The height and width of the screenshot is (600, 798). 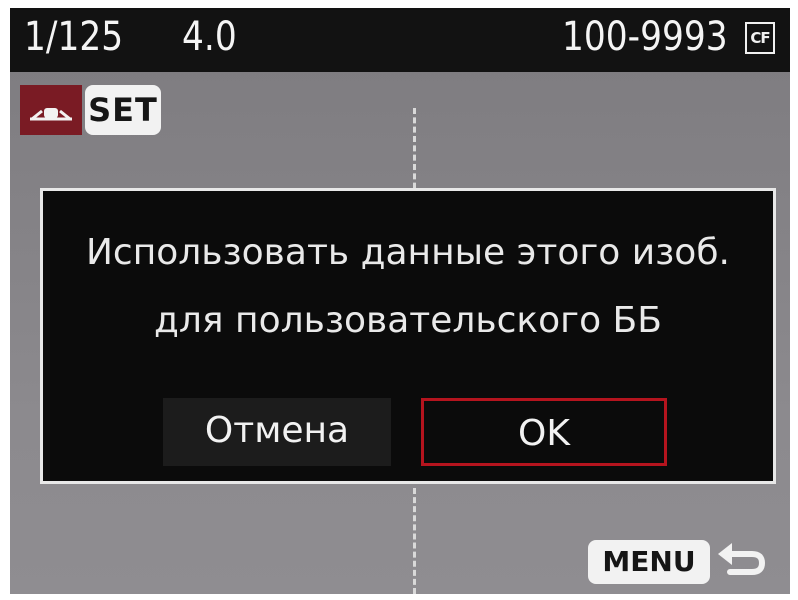 I want to click on status-bar: 1/125 4.0 100-9993 CF, so click(x=400, y=40).